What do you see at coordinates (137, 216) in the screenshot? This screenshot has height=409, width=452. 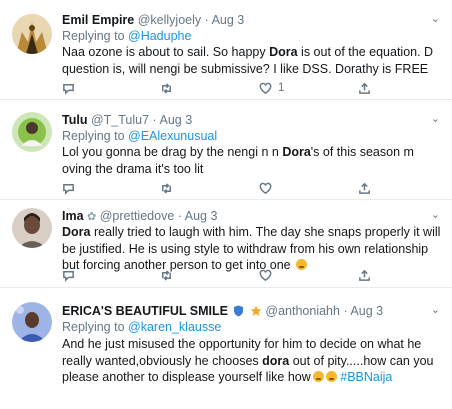 I see `handle: @prettiedove` at bounding box center [137, 216].